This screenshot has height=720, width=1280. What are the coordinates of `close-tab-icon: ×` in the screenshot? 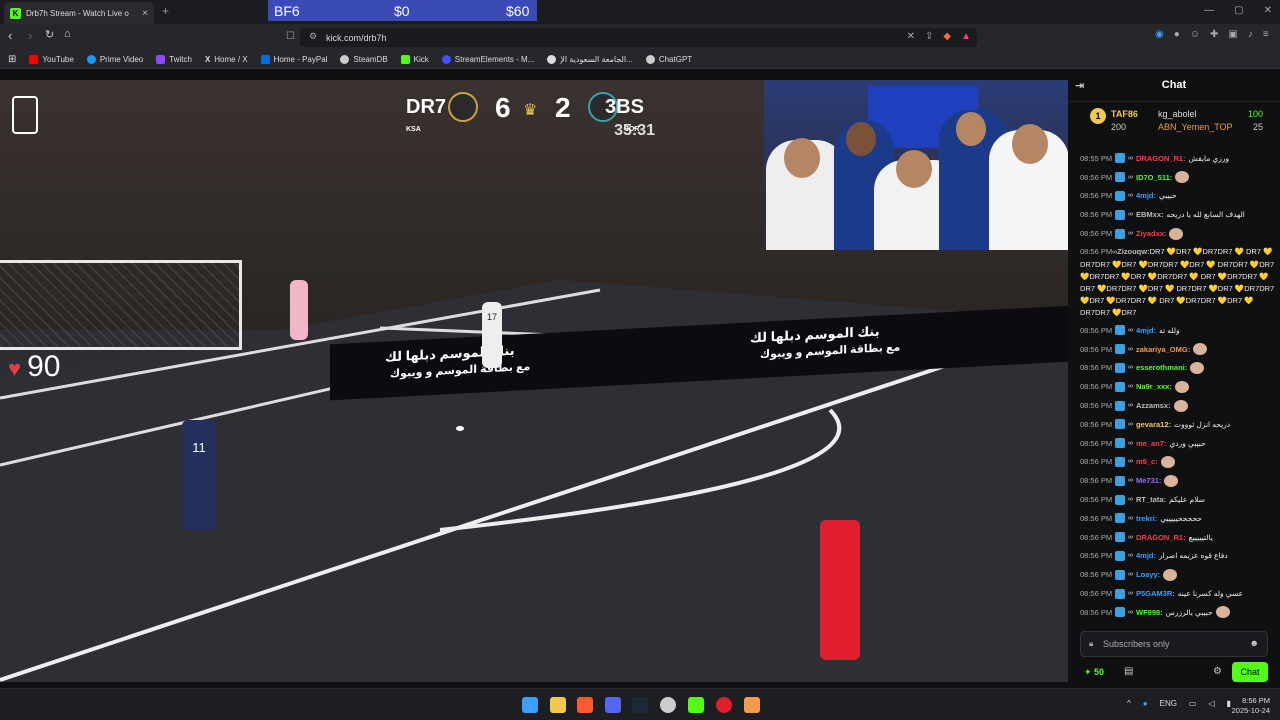 It's located at (145, 13).